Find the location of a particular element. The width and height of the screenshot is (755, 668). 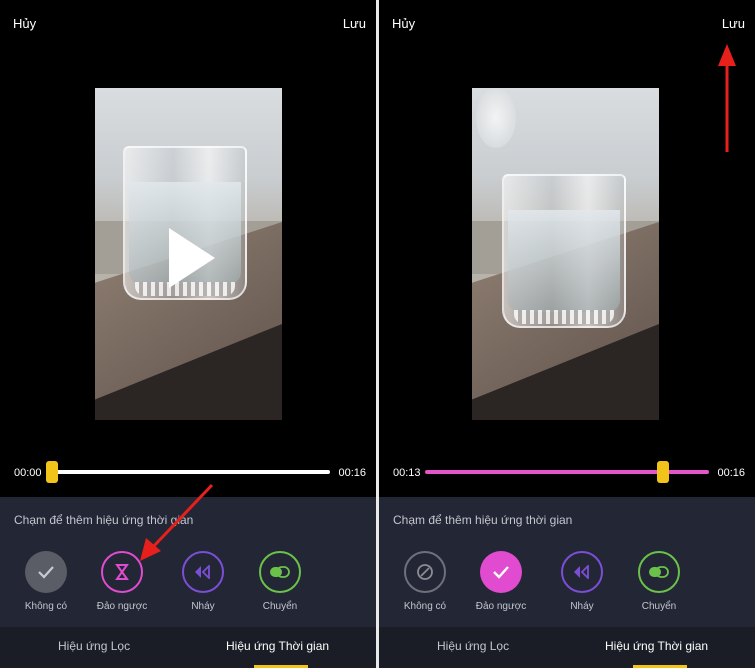

timeline-start-time: 00:00 is located at coordinates (28, 473).